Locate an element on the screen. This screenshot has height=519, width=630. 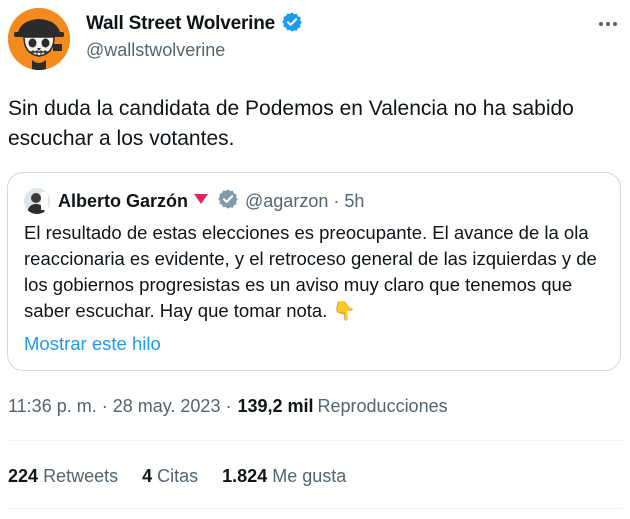
views-count: 139,2 mil is located at coordinates (275, 406).